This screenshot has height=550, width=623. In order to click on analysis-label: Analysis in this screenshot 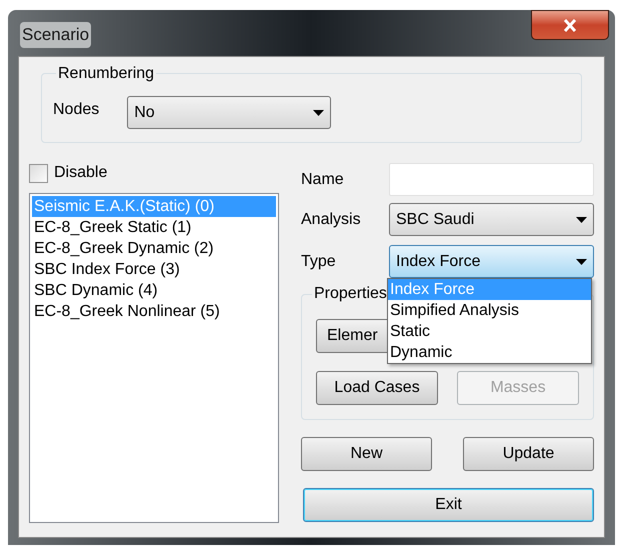, I will do `click(331, 220)`.